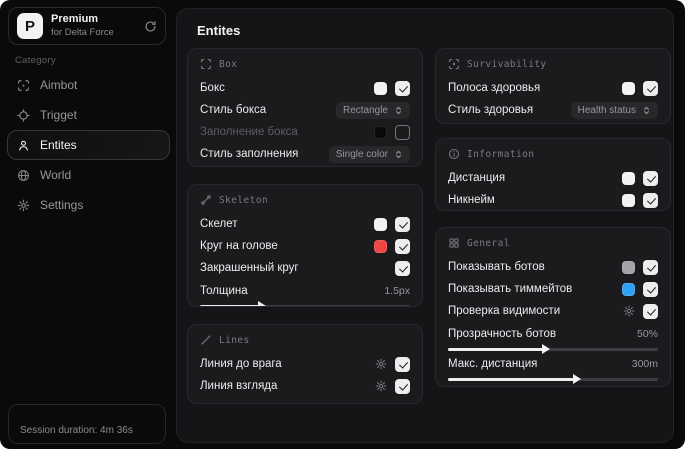  What do you see at coordinates (305, 268) in the screenshot?
I see `row-filled-circle: Закрашенный круг` at bounding box center [305, 268].